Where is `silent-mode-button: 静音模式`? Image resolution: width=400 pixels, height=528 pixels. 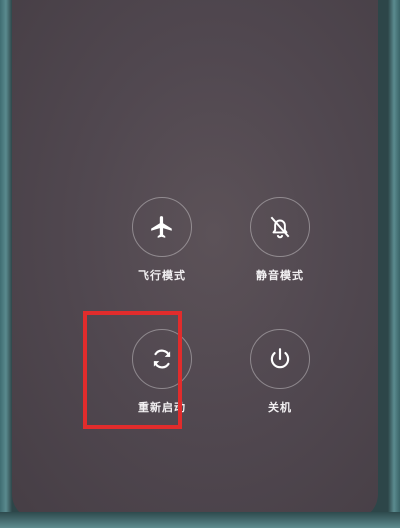 silent-mode-button: 静音模式 is located at coordinates (282, 252).